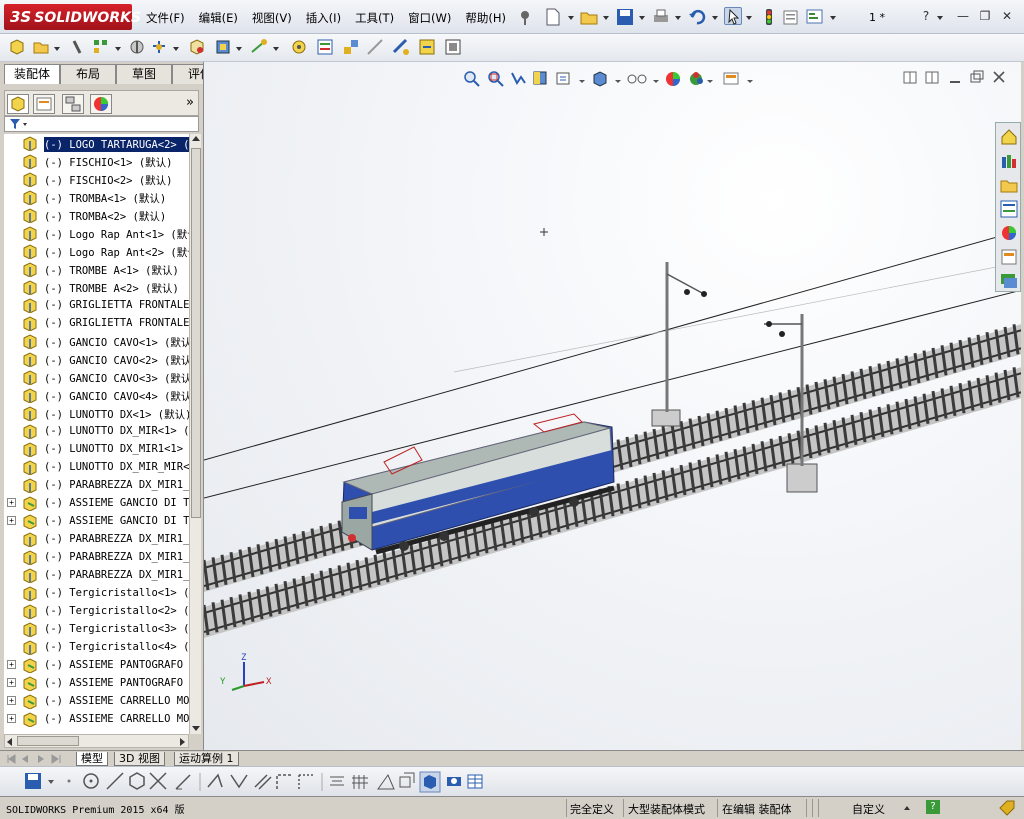  What do you see at coordinates (475, 781) in the screenshot?
I see `table-icon` at bounding box center [475, 781].